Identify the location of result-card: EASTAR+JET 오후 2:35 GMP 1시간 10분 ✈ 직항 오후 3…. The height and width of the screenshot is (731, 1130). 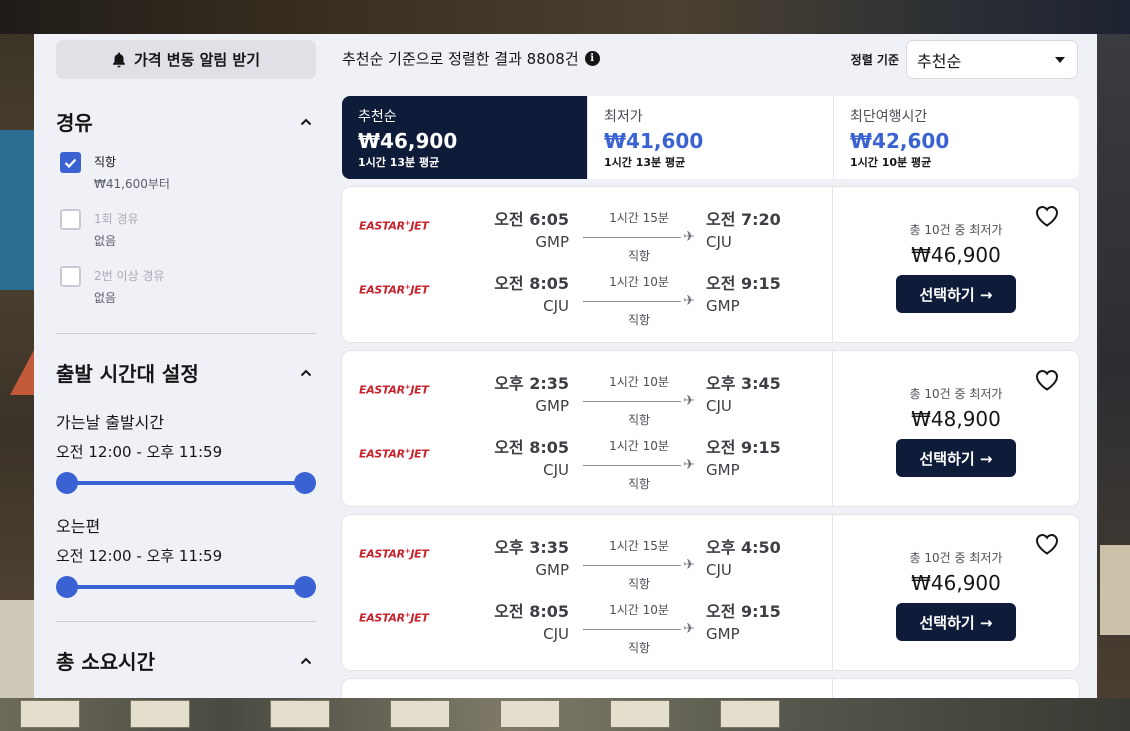
(710, 428).